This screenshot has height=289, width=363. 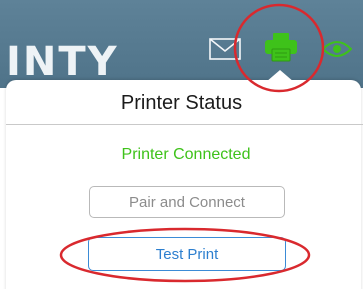 I want to click on popover-arrow, so click(x=280, y=76).